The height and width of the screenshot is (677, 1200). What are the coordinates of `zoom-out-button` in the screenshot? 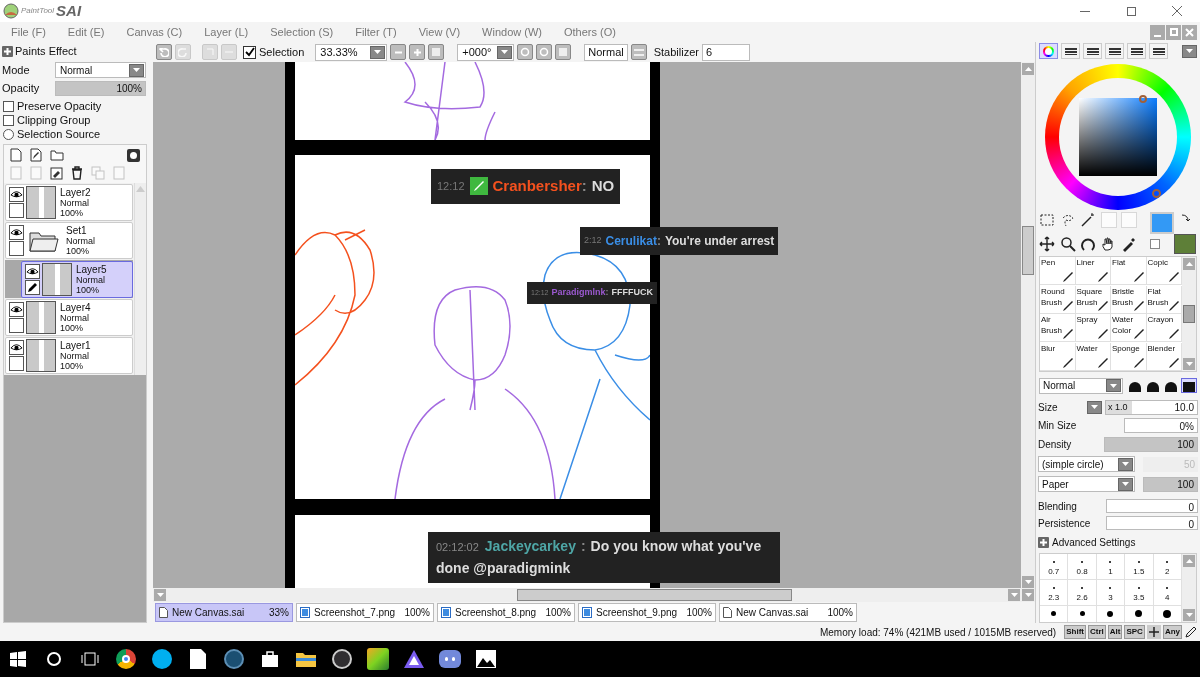 It's located at (398, 52).